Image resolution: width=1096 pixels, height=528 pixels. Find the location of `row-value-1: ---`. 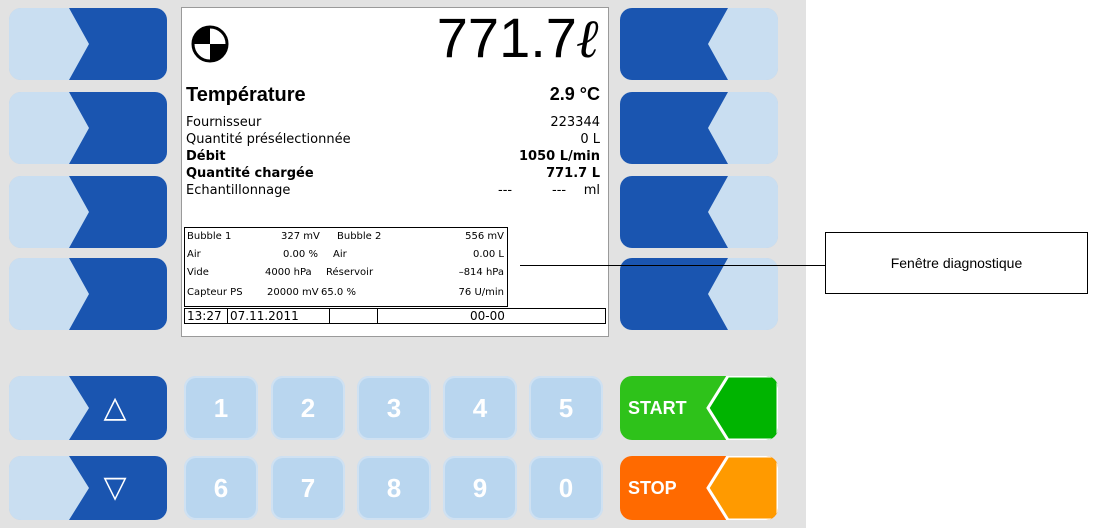

row-value-1: --- is located at coordinates (505, 190).